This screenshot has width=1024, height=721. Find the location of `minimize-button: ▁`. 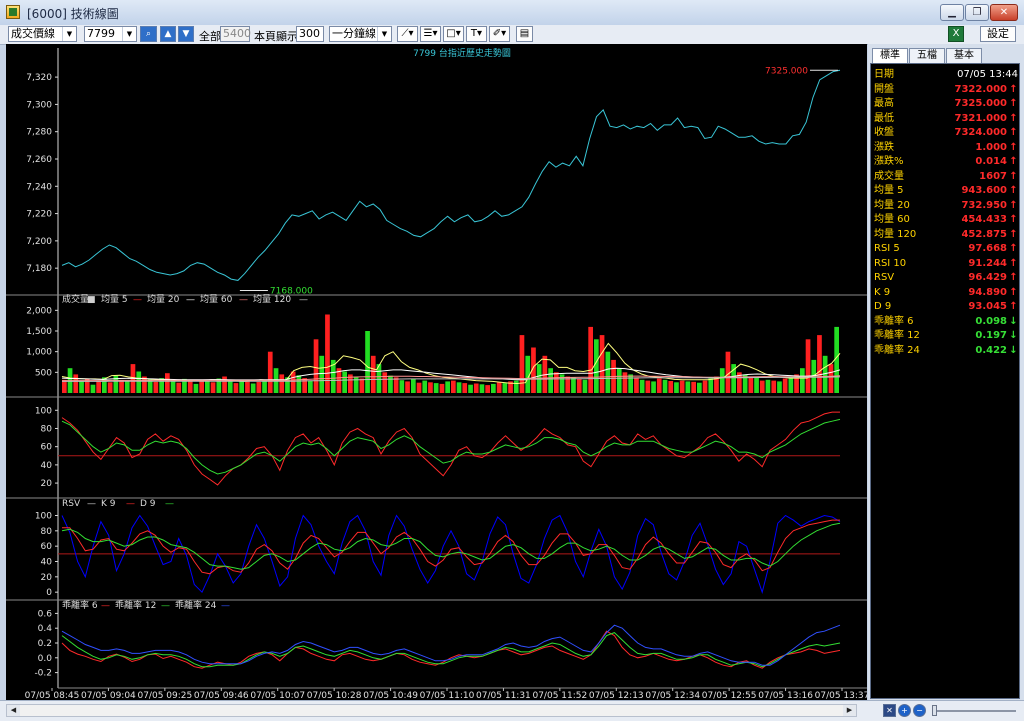

minimize-button: ▁ is located at coordinates (952, 12).